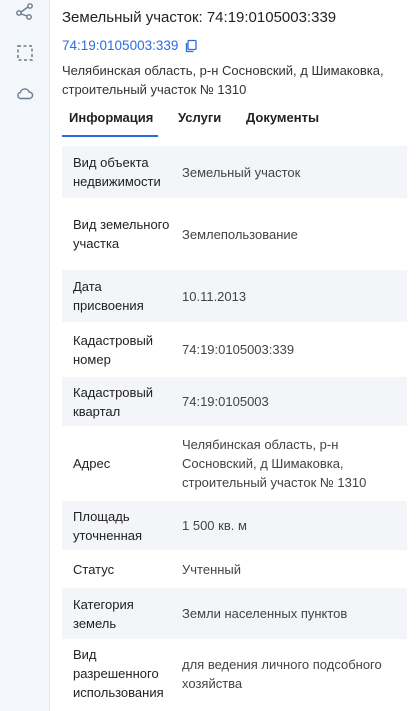 The image size is (418, 711). I want to click on table-row: Дата присвоения 10.11.2013, so click(234, 297).